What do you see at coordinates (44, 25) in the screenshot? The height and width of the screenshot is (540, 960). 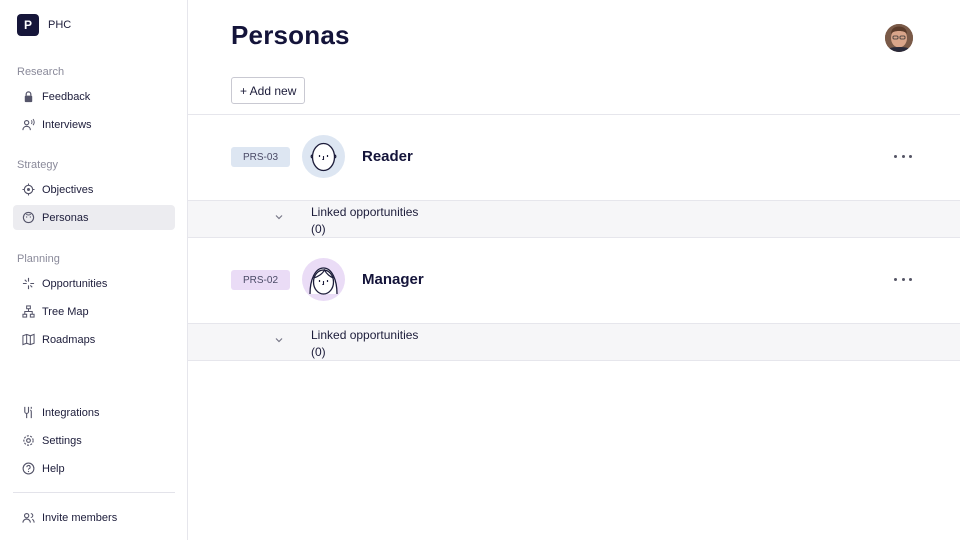 I see `workspace-switcher: P PHC` at bounding box center [44, 25].